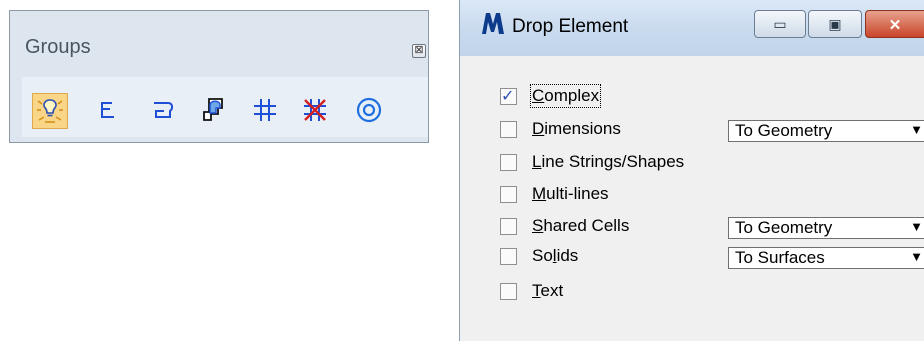 This screenshot has height=341, width=924. I want to click on solids-checkbox, so click(508, 256).